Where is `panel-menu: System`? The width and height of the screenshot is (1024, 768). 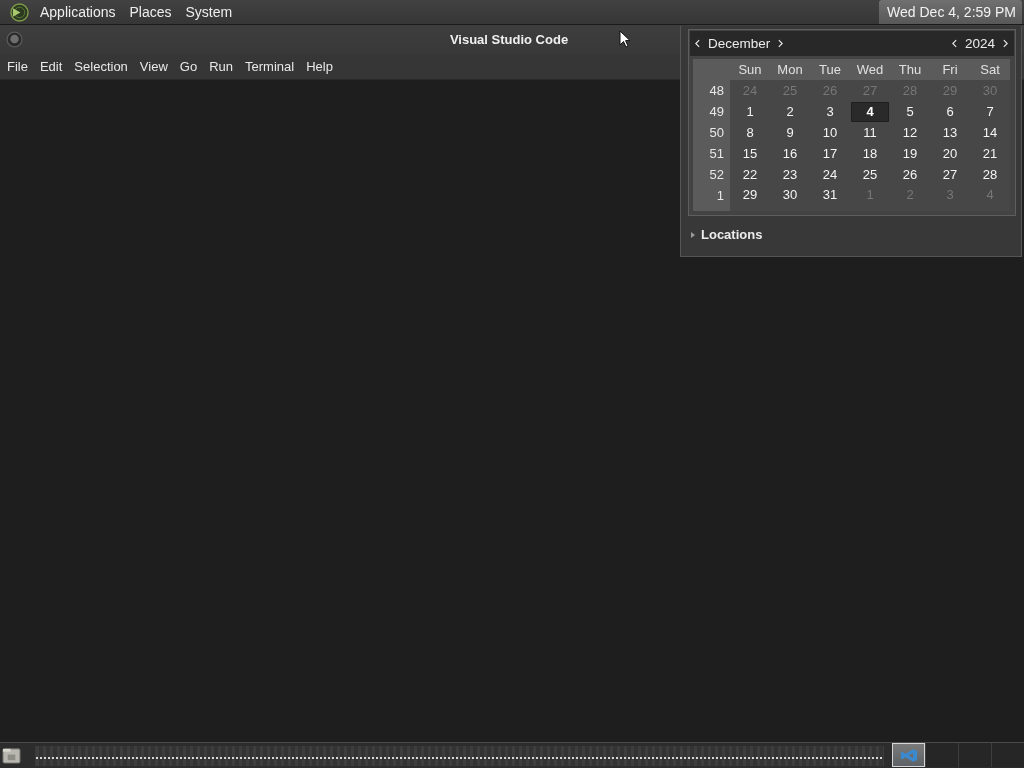
panel-menu: System is located at coordinates (209, 12).